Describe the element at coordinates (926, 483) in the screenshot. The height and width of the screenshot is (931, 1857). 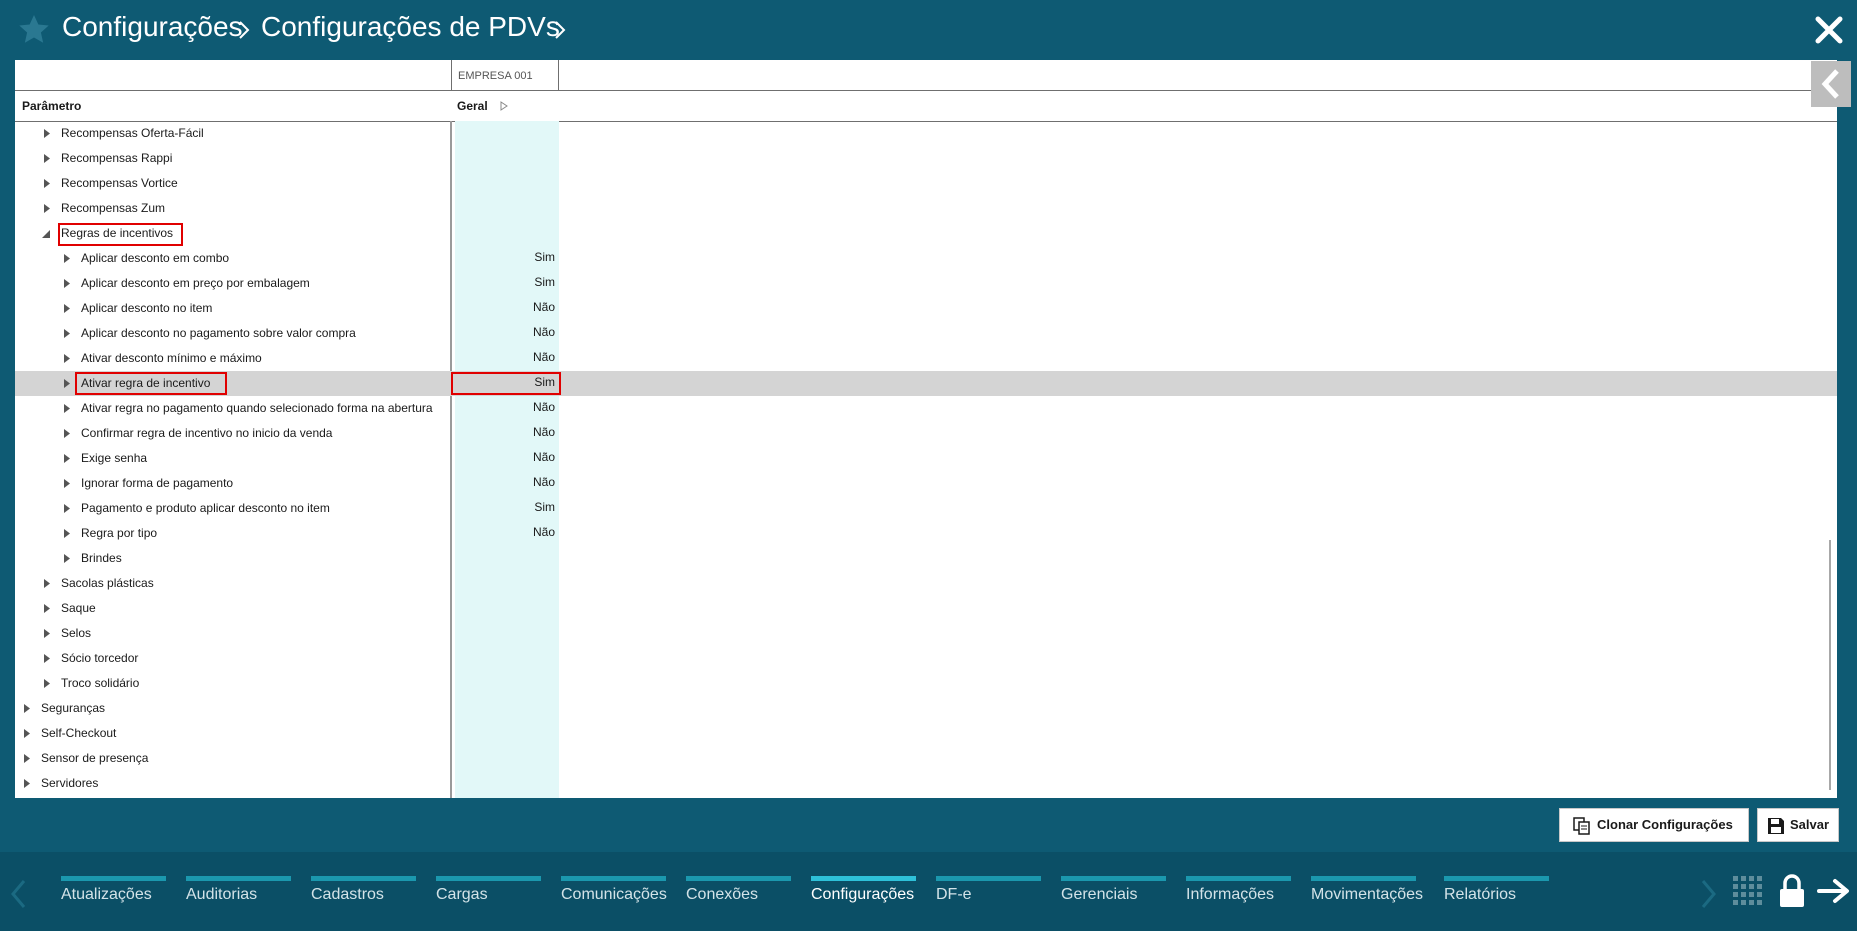
I see `tree-row: Ignorar forma de pagamento Não` at that location.